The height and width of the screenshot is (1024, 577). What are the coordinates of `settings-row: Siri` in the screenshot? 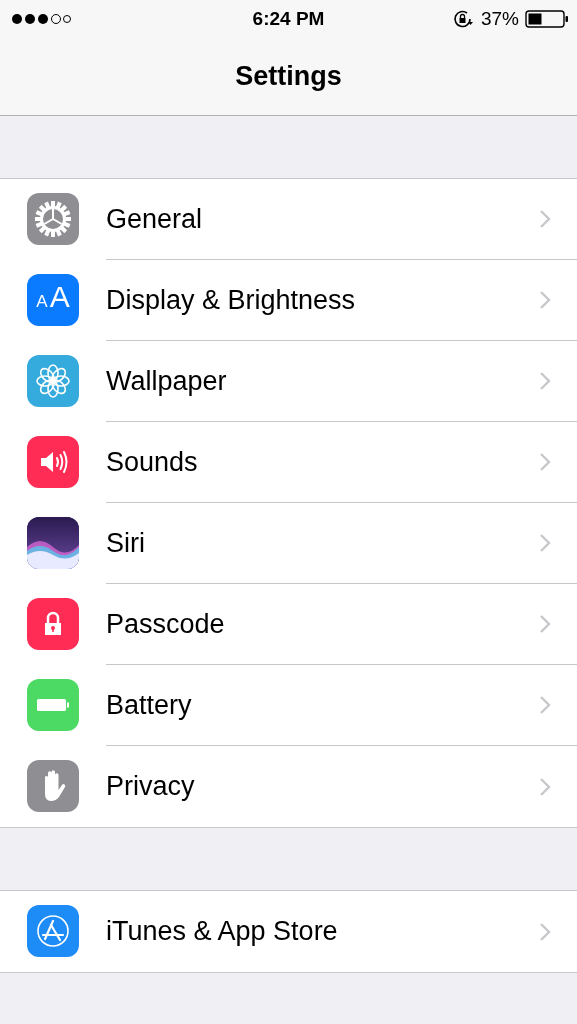 It's located at (288, 543).